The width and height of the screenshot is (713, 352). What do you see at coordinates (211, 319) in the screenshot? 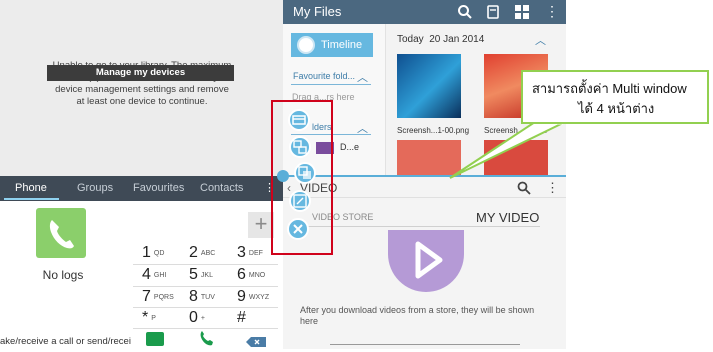
I see `dial-key-0: 0 +` at bounding box center [211, 319].